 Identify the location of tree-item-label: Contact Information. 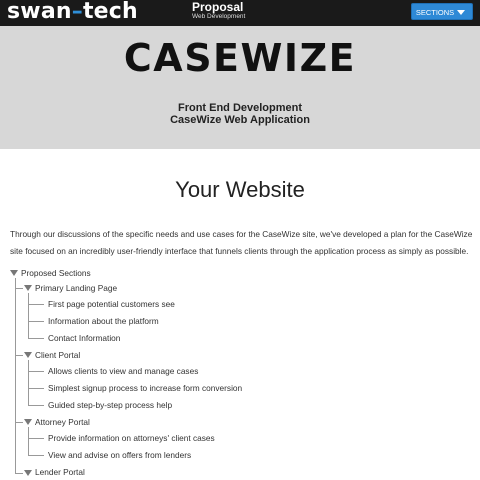
(84, 338).